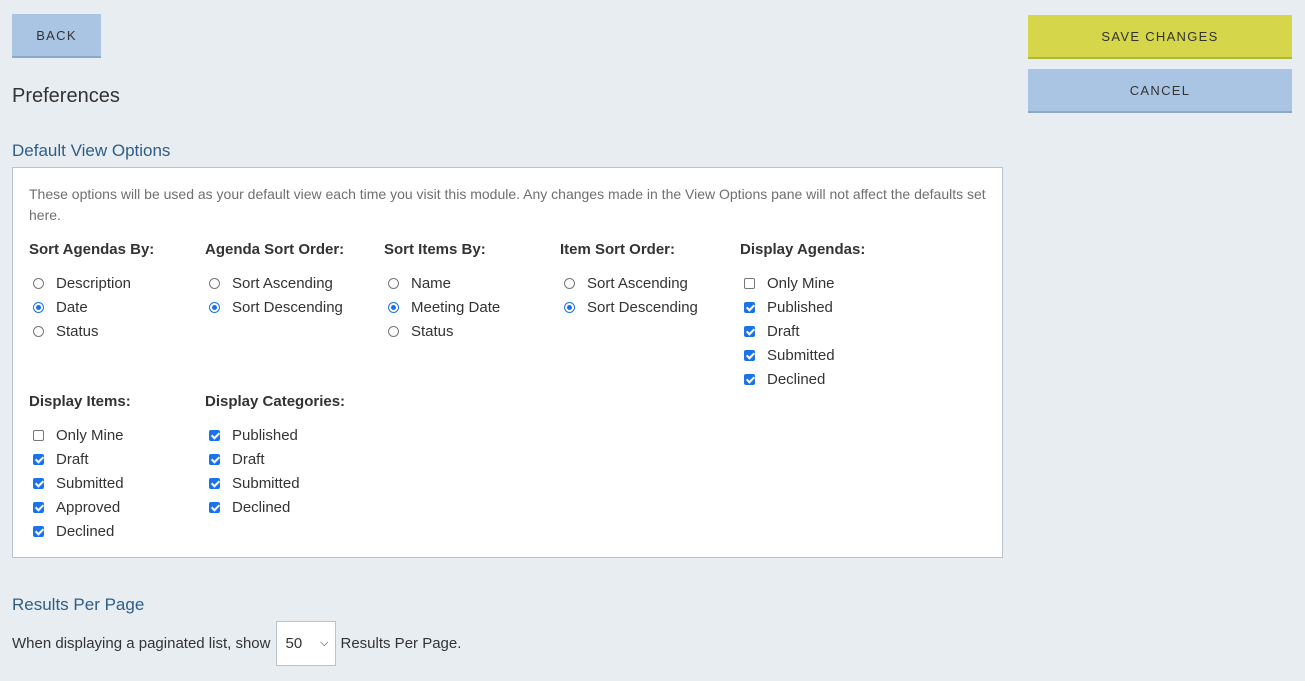 The width and height of the screenshot is (1305, 681). What do you see at coordinates (66, 96) in the screenshot?
I see `page-title: Preferences` at bounding box center [66, 96].